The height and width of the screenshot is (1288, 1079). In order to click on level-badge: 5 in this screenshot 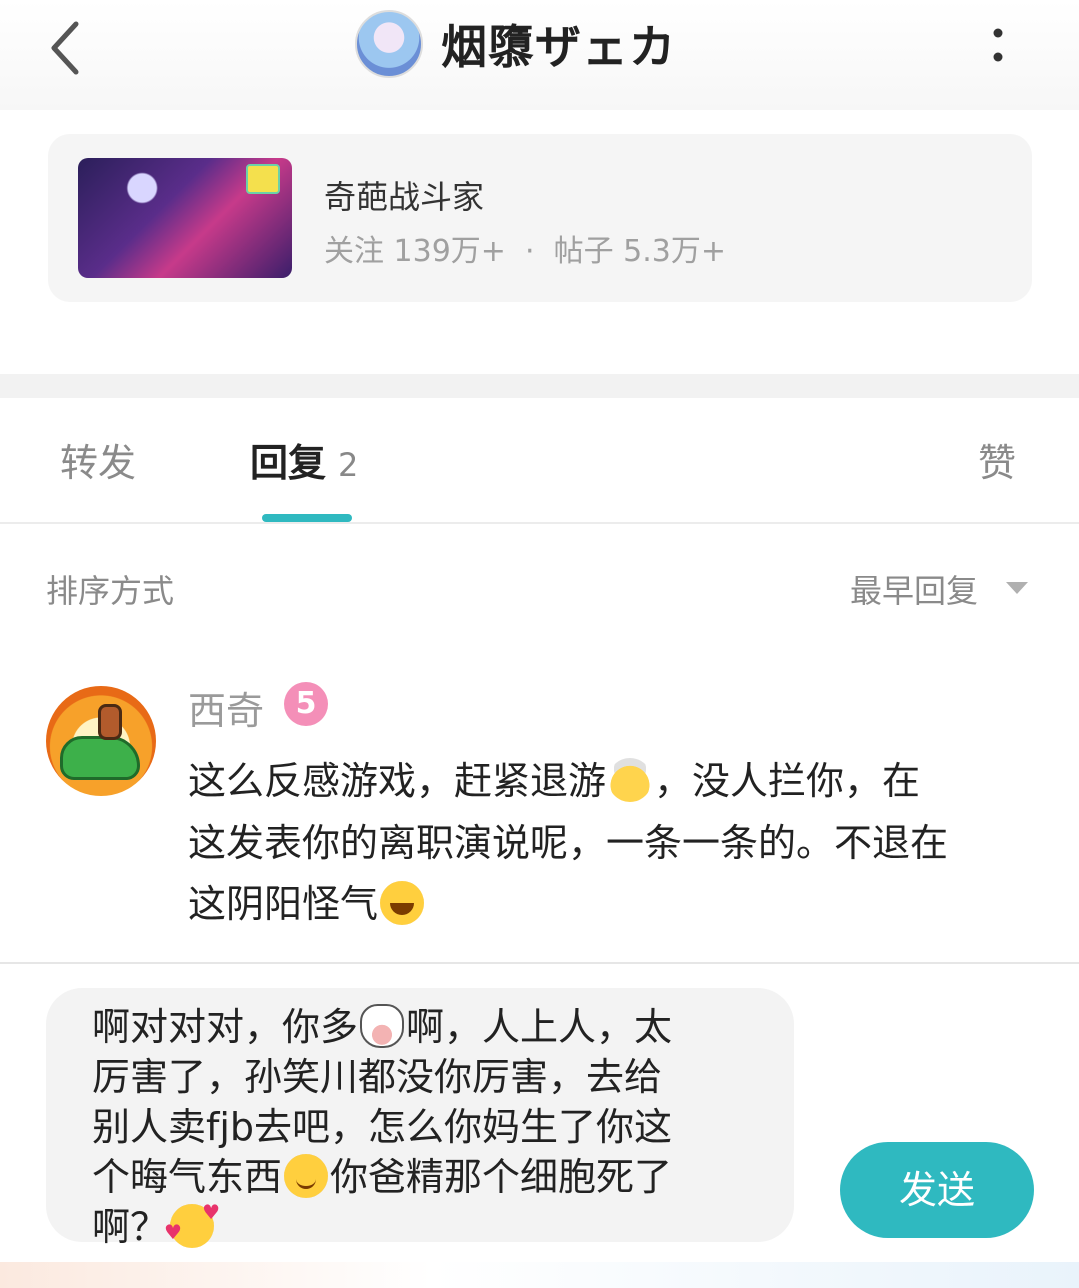, I will do `click(306, 704)`.